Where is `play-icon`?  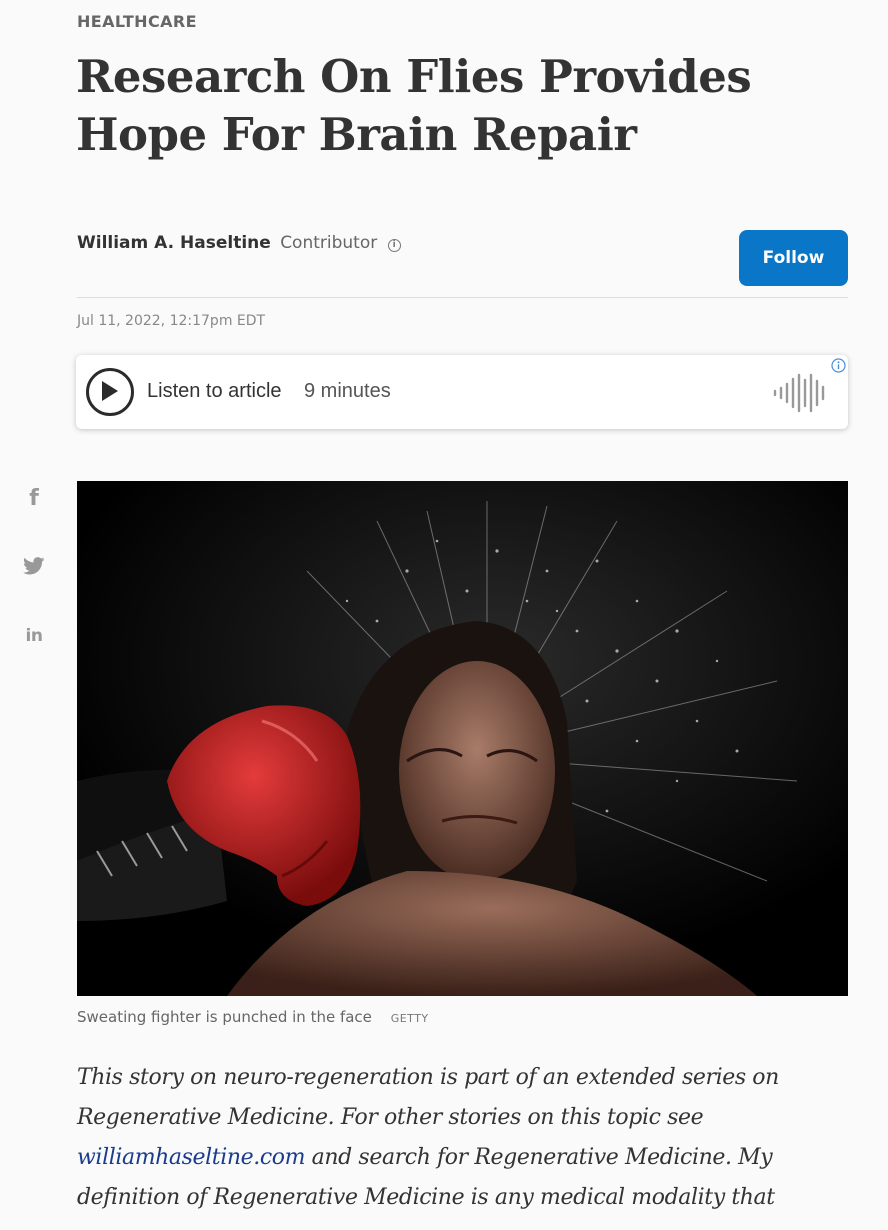
play-icon is located at coordinates (110, 391).